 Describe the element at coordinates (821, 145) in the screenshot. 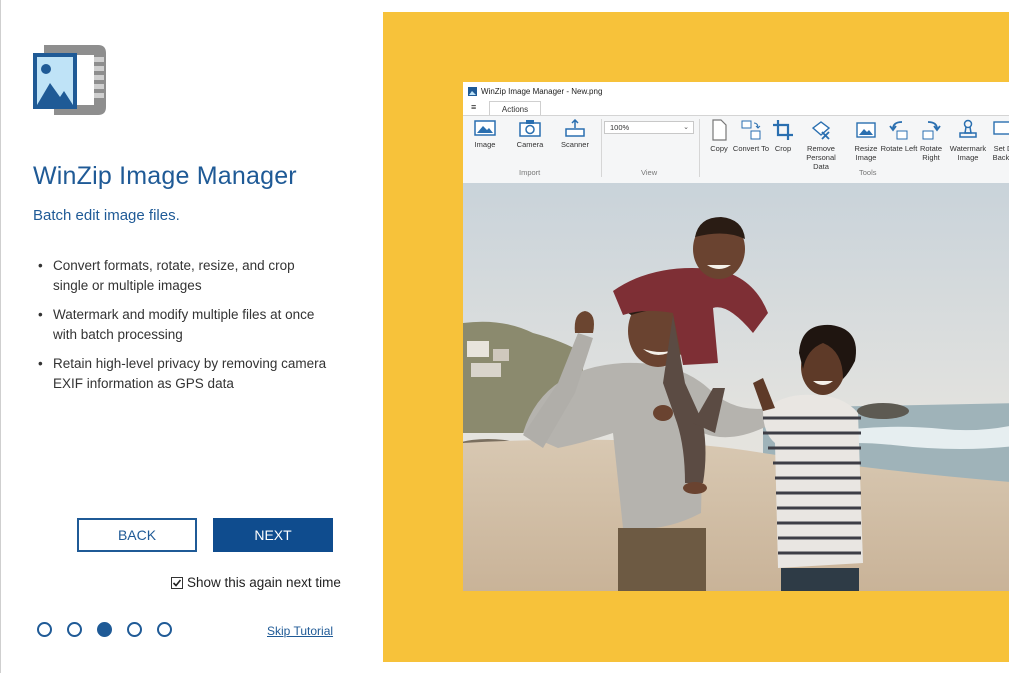

I see `ribbon-remove-personal-data: Remove Personal Data` at that location.